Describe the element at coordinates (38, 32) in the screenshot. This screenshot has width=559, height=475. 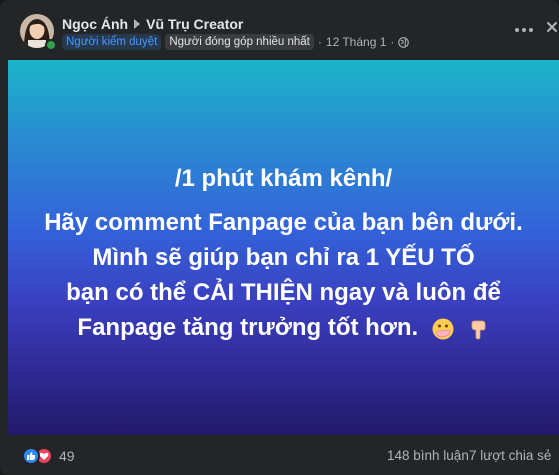
I see `author-avatar` at that location.